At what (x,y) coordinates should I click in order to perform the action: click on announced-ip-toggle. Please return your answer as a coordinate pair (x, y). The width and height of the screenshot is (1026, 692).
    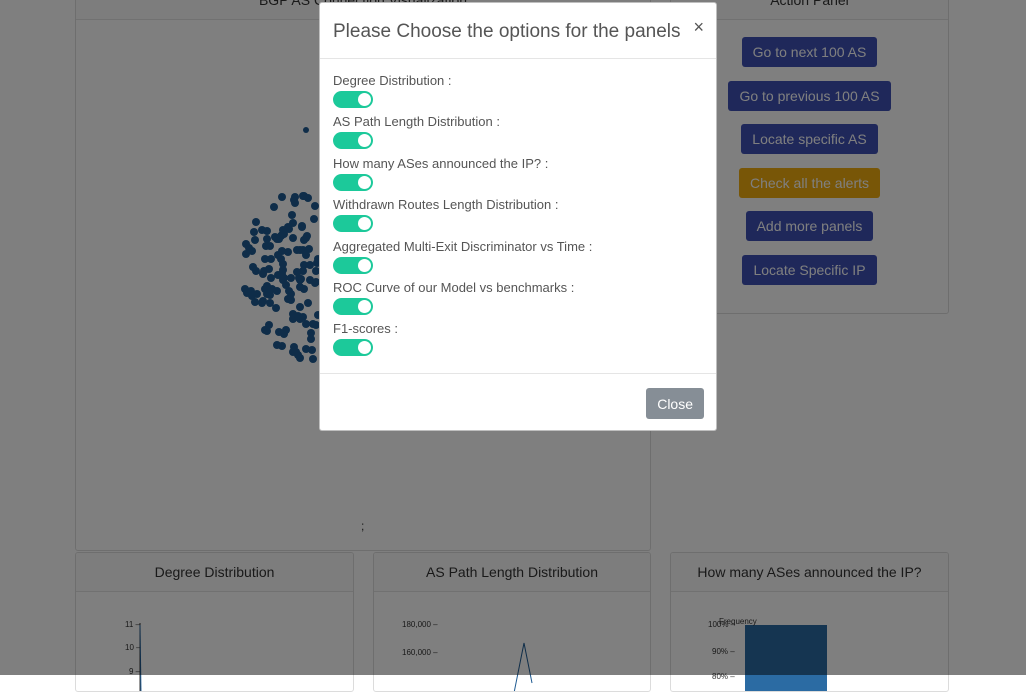
    Looking at the image, I should click on (353, 182).